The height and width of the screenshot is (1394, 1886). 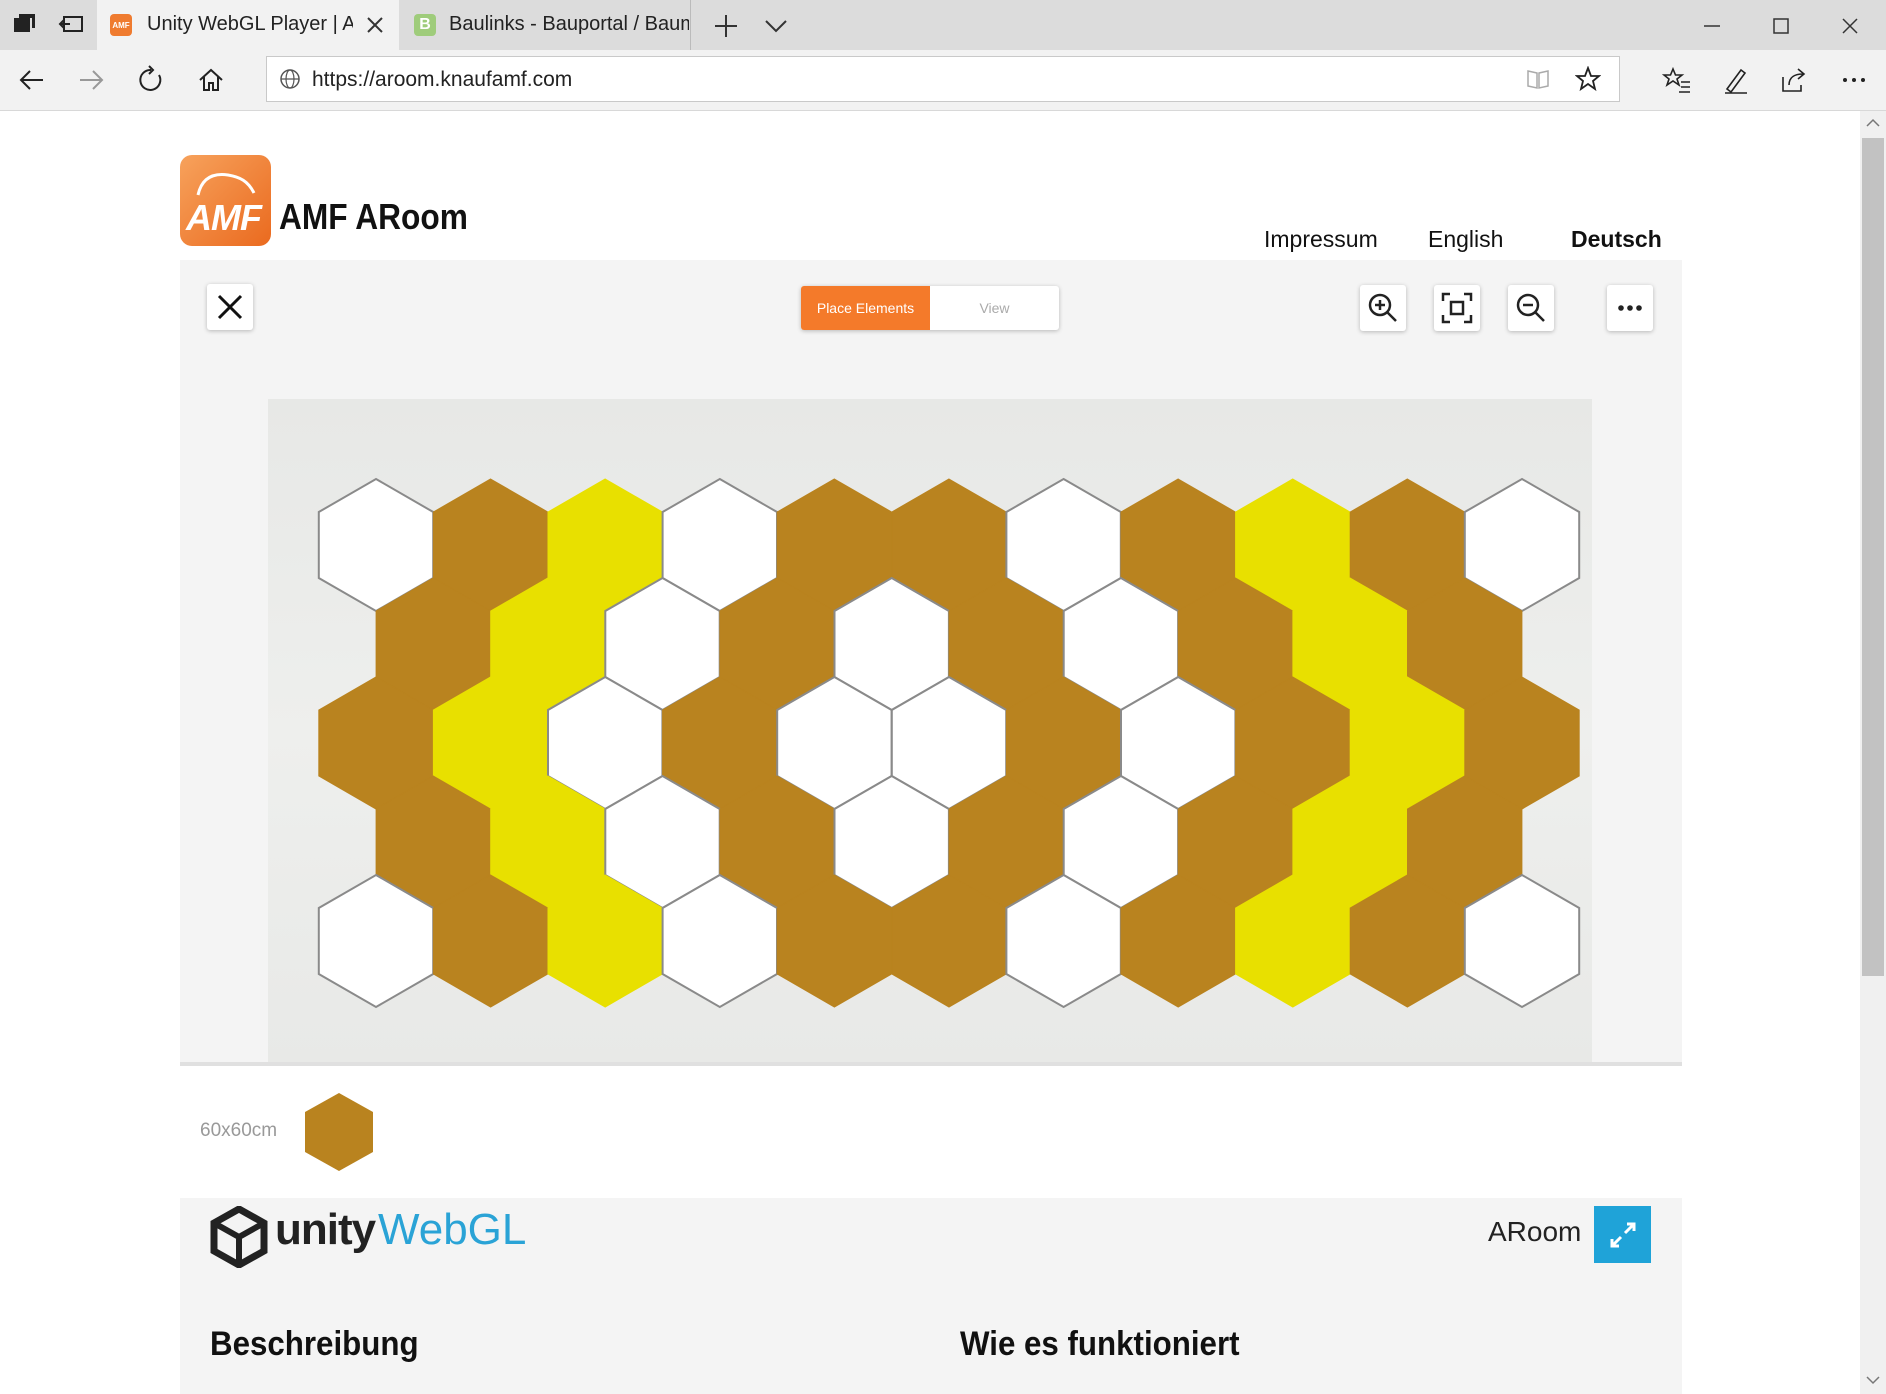 I want to click on fullscreen-expand-icon, so click(x=1622, y=1234).